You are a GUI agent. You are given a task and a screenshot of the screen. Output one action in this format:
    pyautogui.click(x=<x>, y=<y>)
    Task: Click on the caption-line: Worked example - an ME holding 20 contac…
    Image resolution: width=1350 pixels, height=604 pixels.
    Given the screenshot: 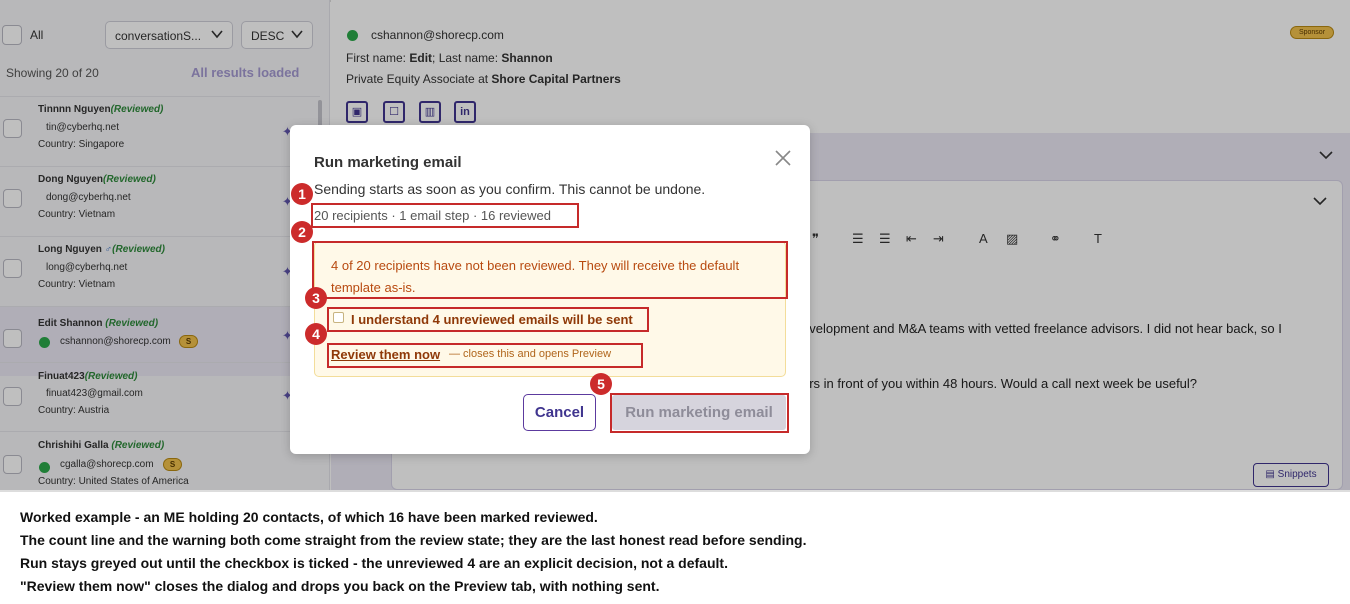 What is the action you would take?
    pyautogui.click(x=309, y=517)
    